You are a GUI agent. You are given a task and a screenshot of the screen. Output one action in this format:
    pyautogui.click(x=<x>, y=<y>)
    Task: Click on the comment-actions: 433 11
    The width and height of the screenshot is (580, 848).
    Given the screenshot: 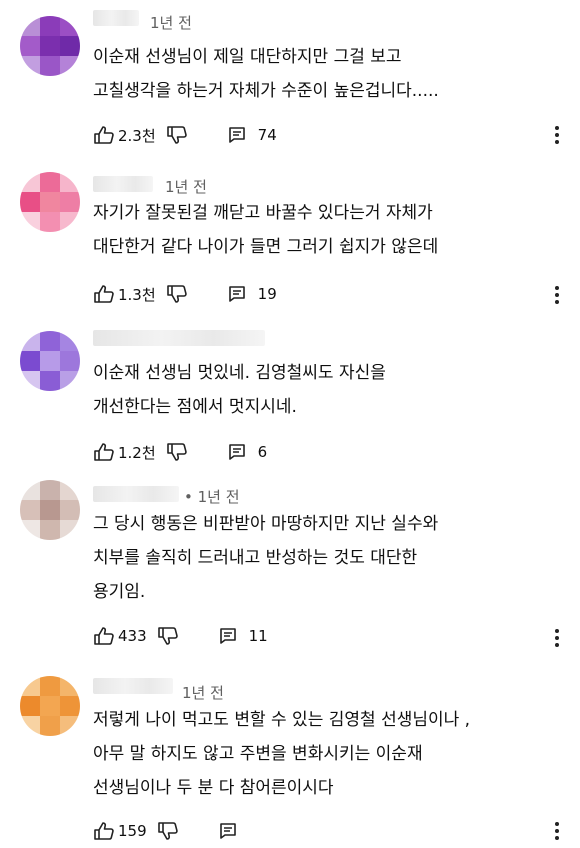 What is the action you would take?
    pyautogui.click(x=180, y=636)
    